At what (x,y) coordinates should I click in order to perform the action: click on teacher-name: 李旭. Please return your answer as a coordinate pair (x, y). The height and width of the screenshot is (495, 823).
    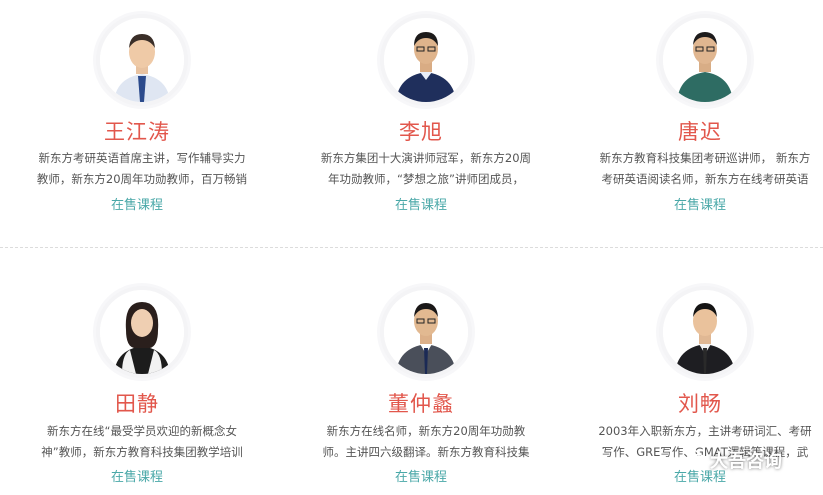
    Looking at the image, I should click on (421, 132).